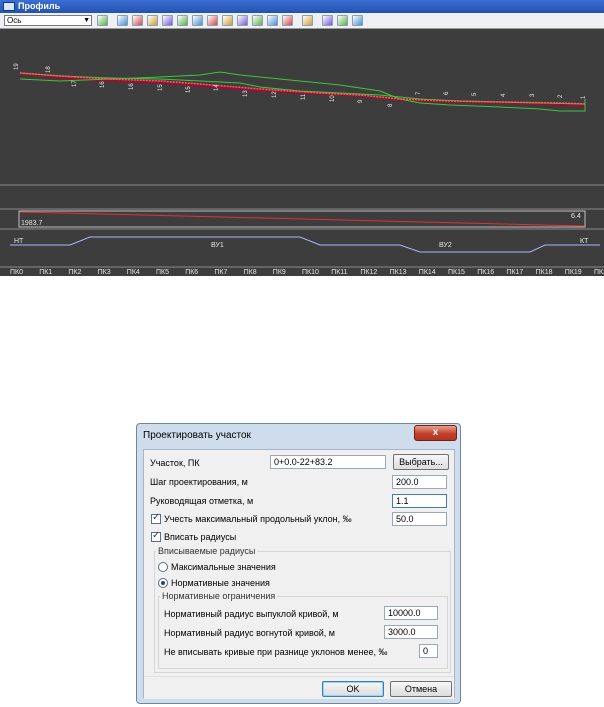 This screenshot has height=707, width=604. Describe the element at coordinates (104, 272) in the screenshot. I see `picket-label: ПК3` at that location.